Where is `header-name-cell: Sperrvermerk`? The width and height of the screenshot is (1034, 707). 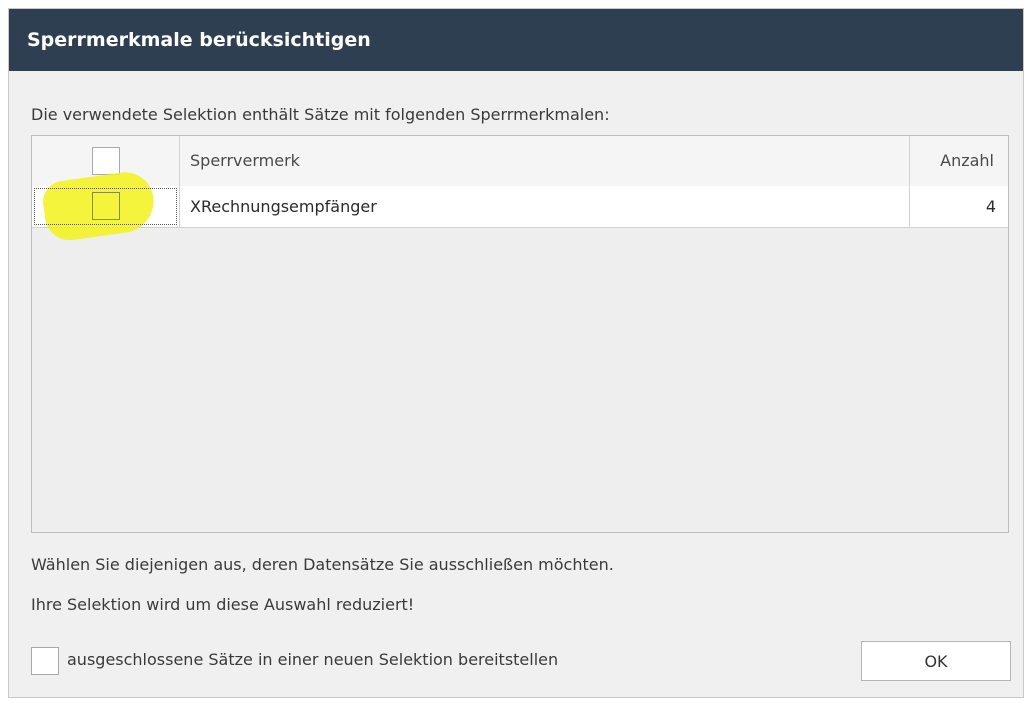 header-name-cell: Sperrvermerk is located at coordinates (545, 161).